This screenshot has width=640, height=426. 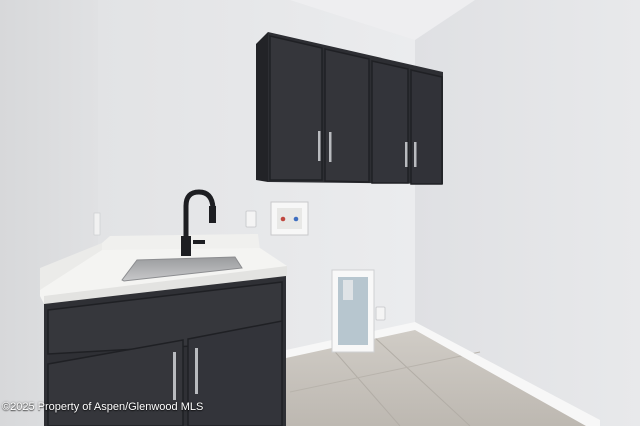 I want to click on dryer-outlet, so click(x=380, y=313).